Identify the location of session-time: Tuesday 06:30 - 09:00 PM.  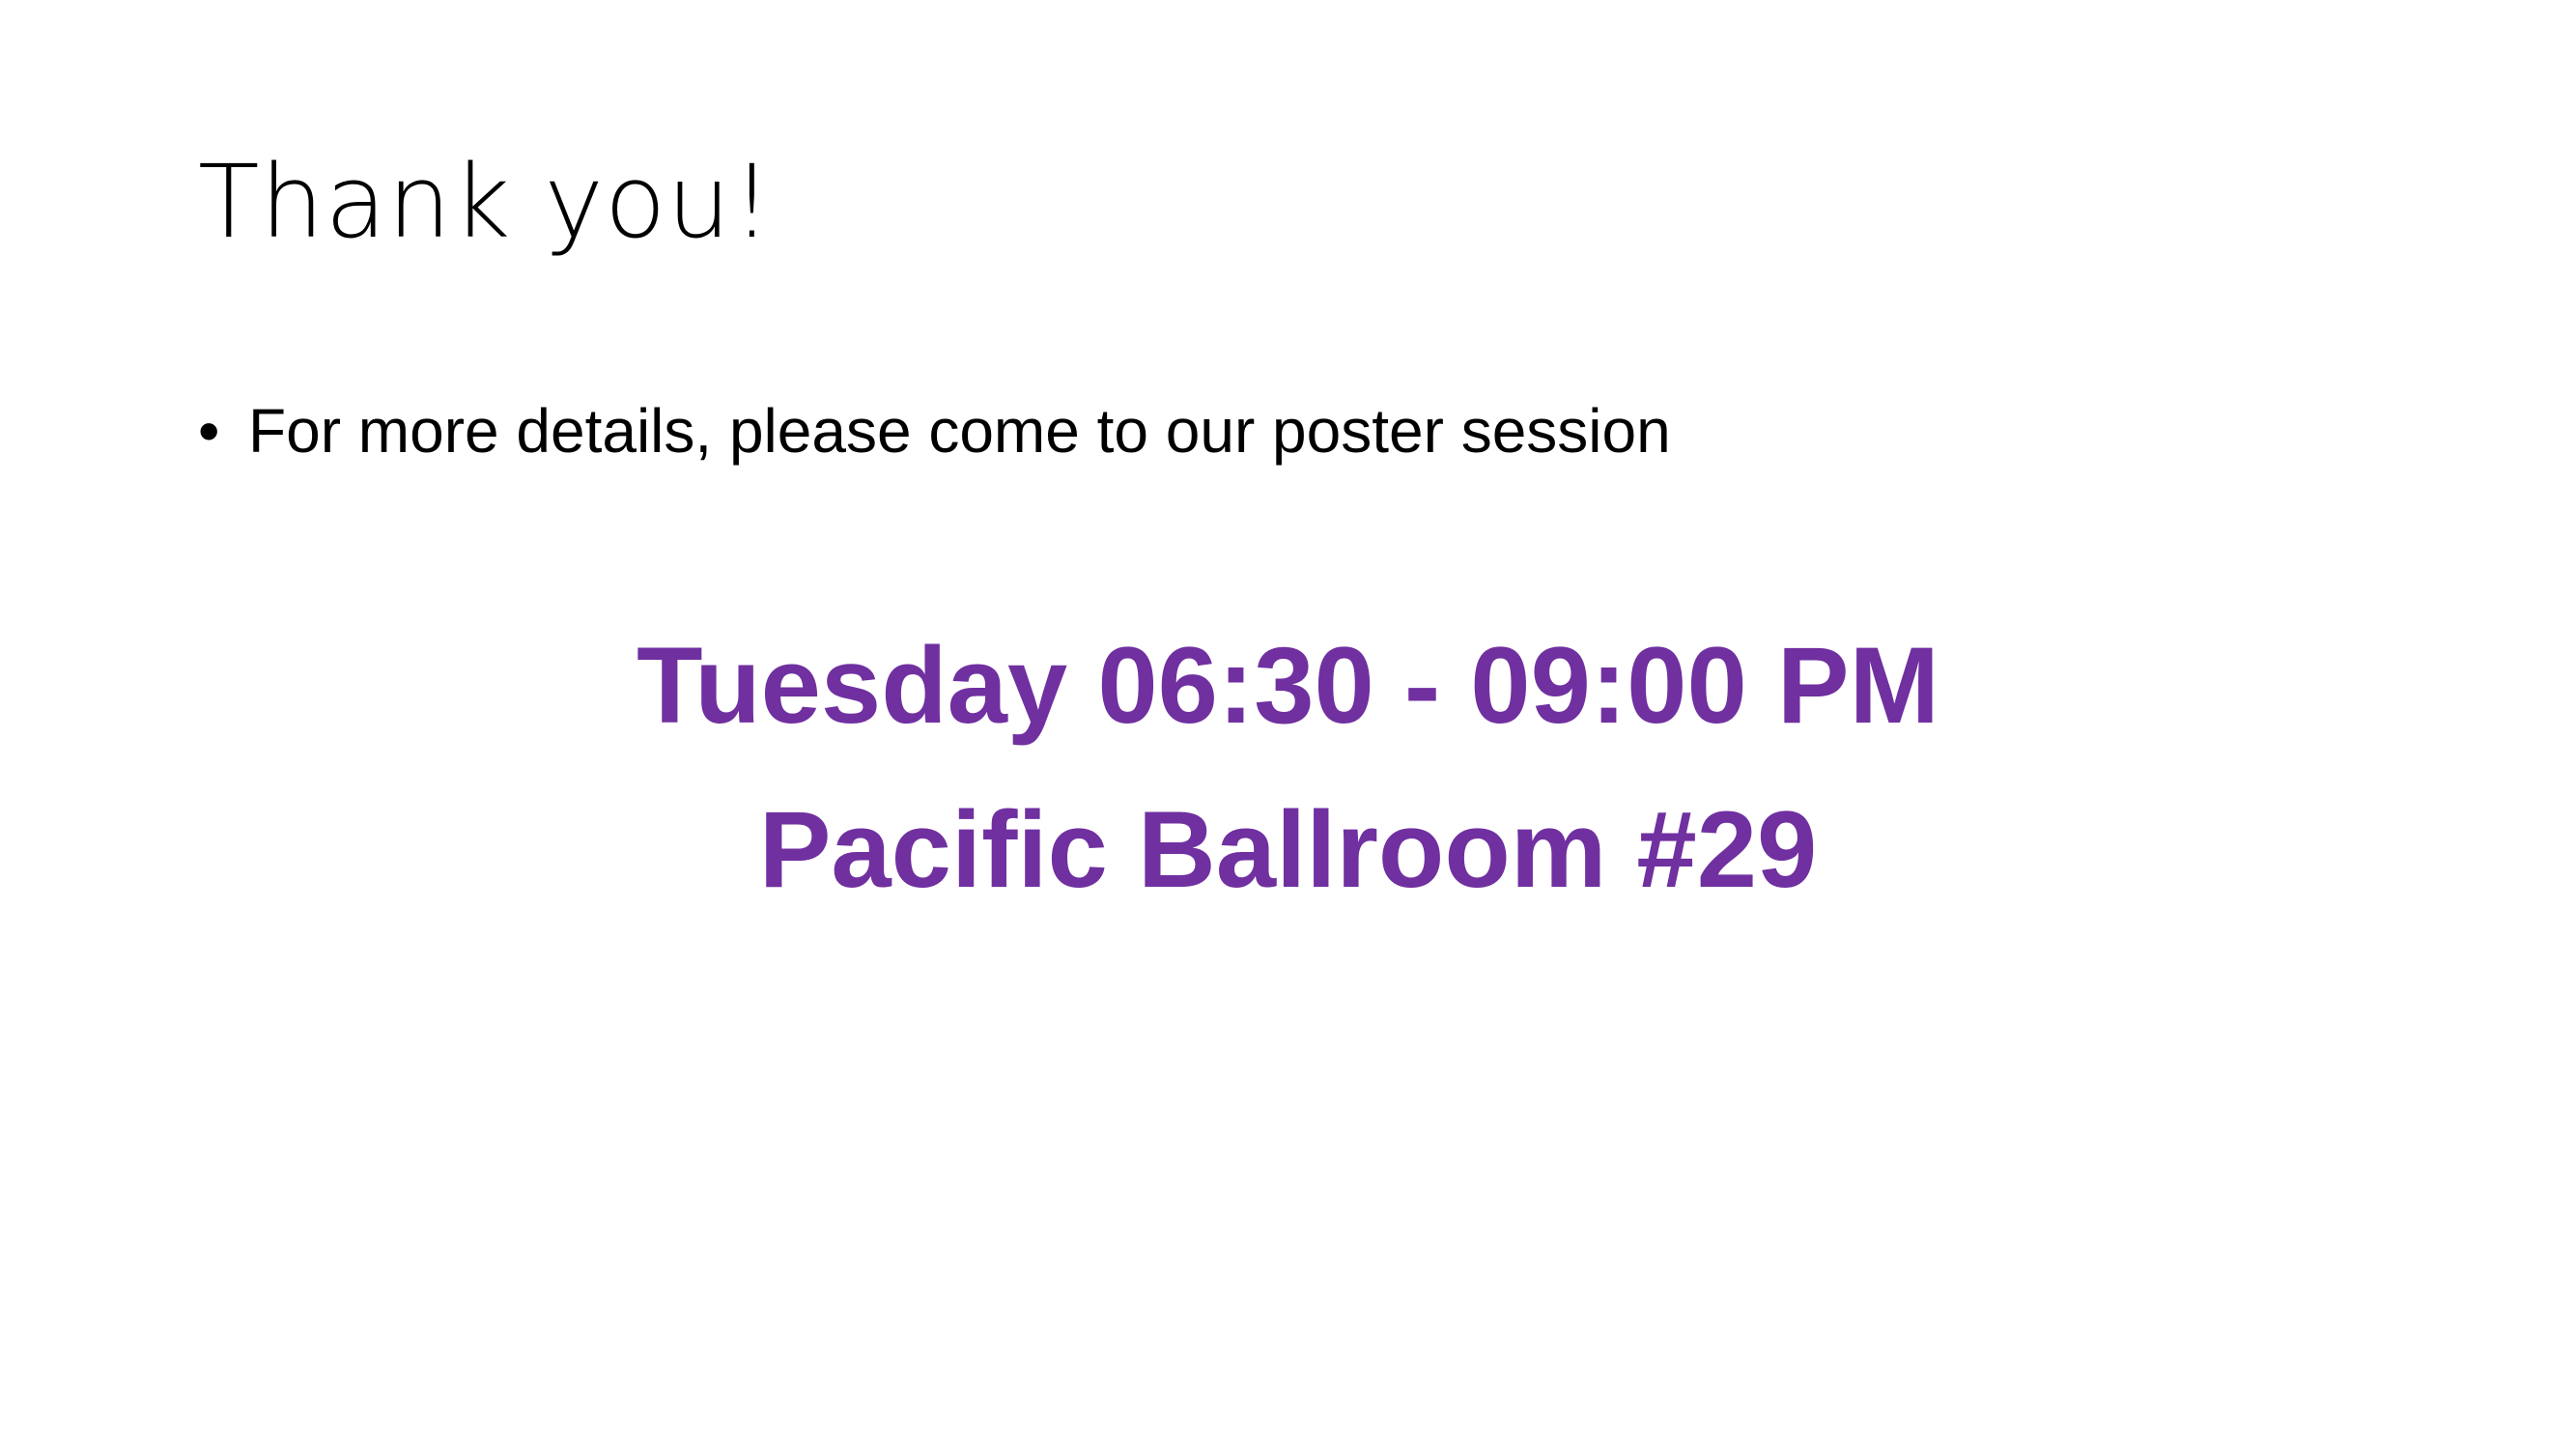
(1288, 685).